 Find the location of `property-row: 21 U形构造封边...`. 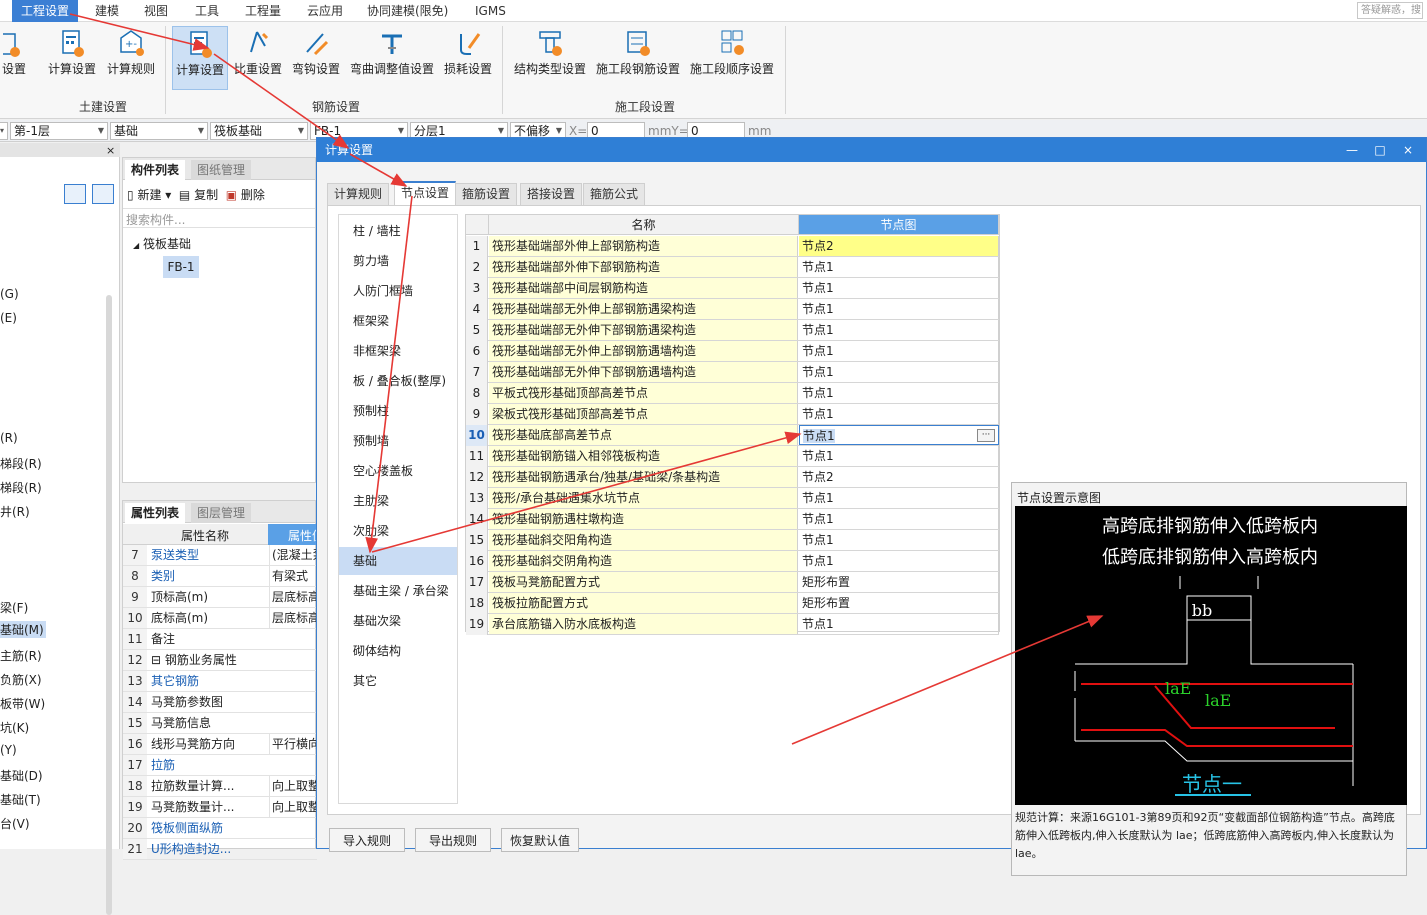

property-row: 21 U形构造封边... is located at coordinates (220, 849).